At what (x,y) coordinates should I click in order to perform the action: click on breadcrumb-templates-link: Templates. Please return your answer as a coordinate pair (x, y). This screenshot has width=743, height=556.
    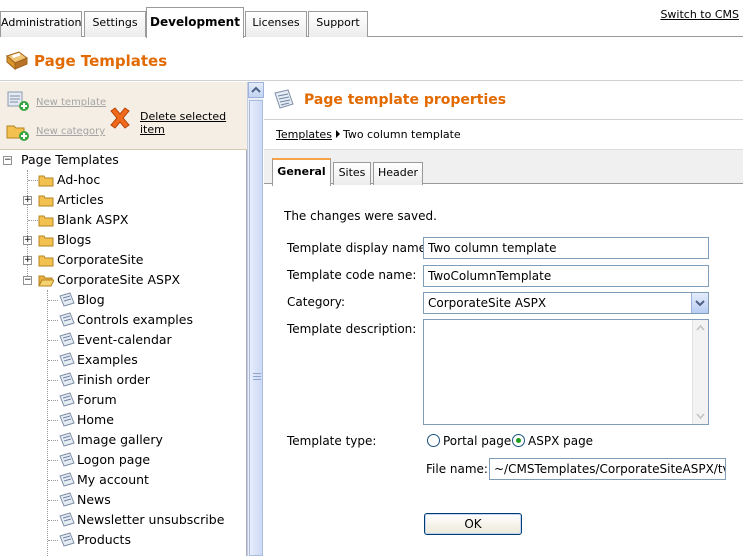
    Looking at the image, I should click on (304, 134).